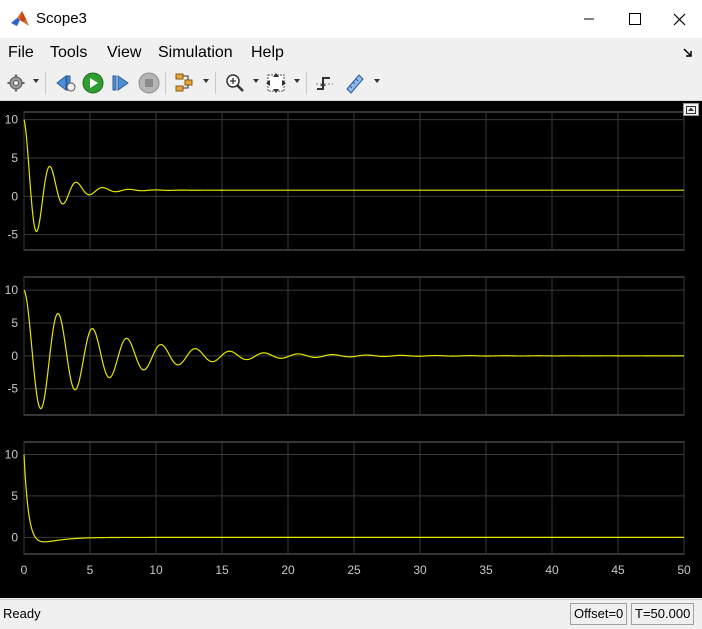 This screenshot has height=629, width=702. What do you see at coordinates (156, 570) in the screenshot?
I see `x-tick-label: 10` at bounding box center [156, 570].